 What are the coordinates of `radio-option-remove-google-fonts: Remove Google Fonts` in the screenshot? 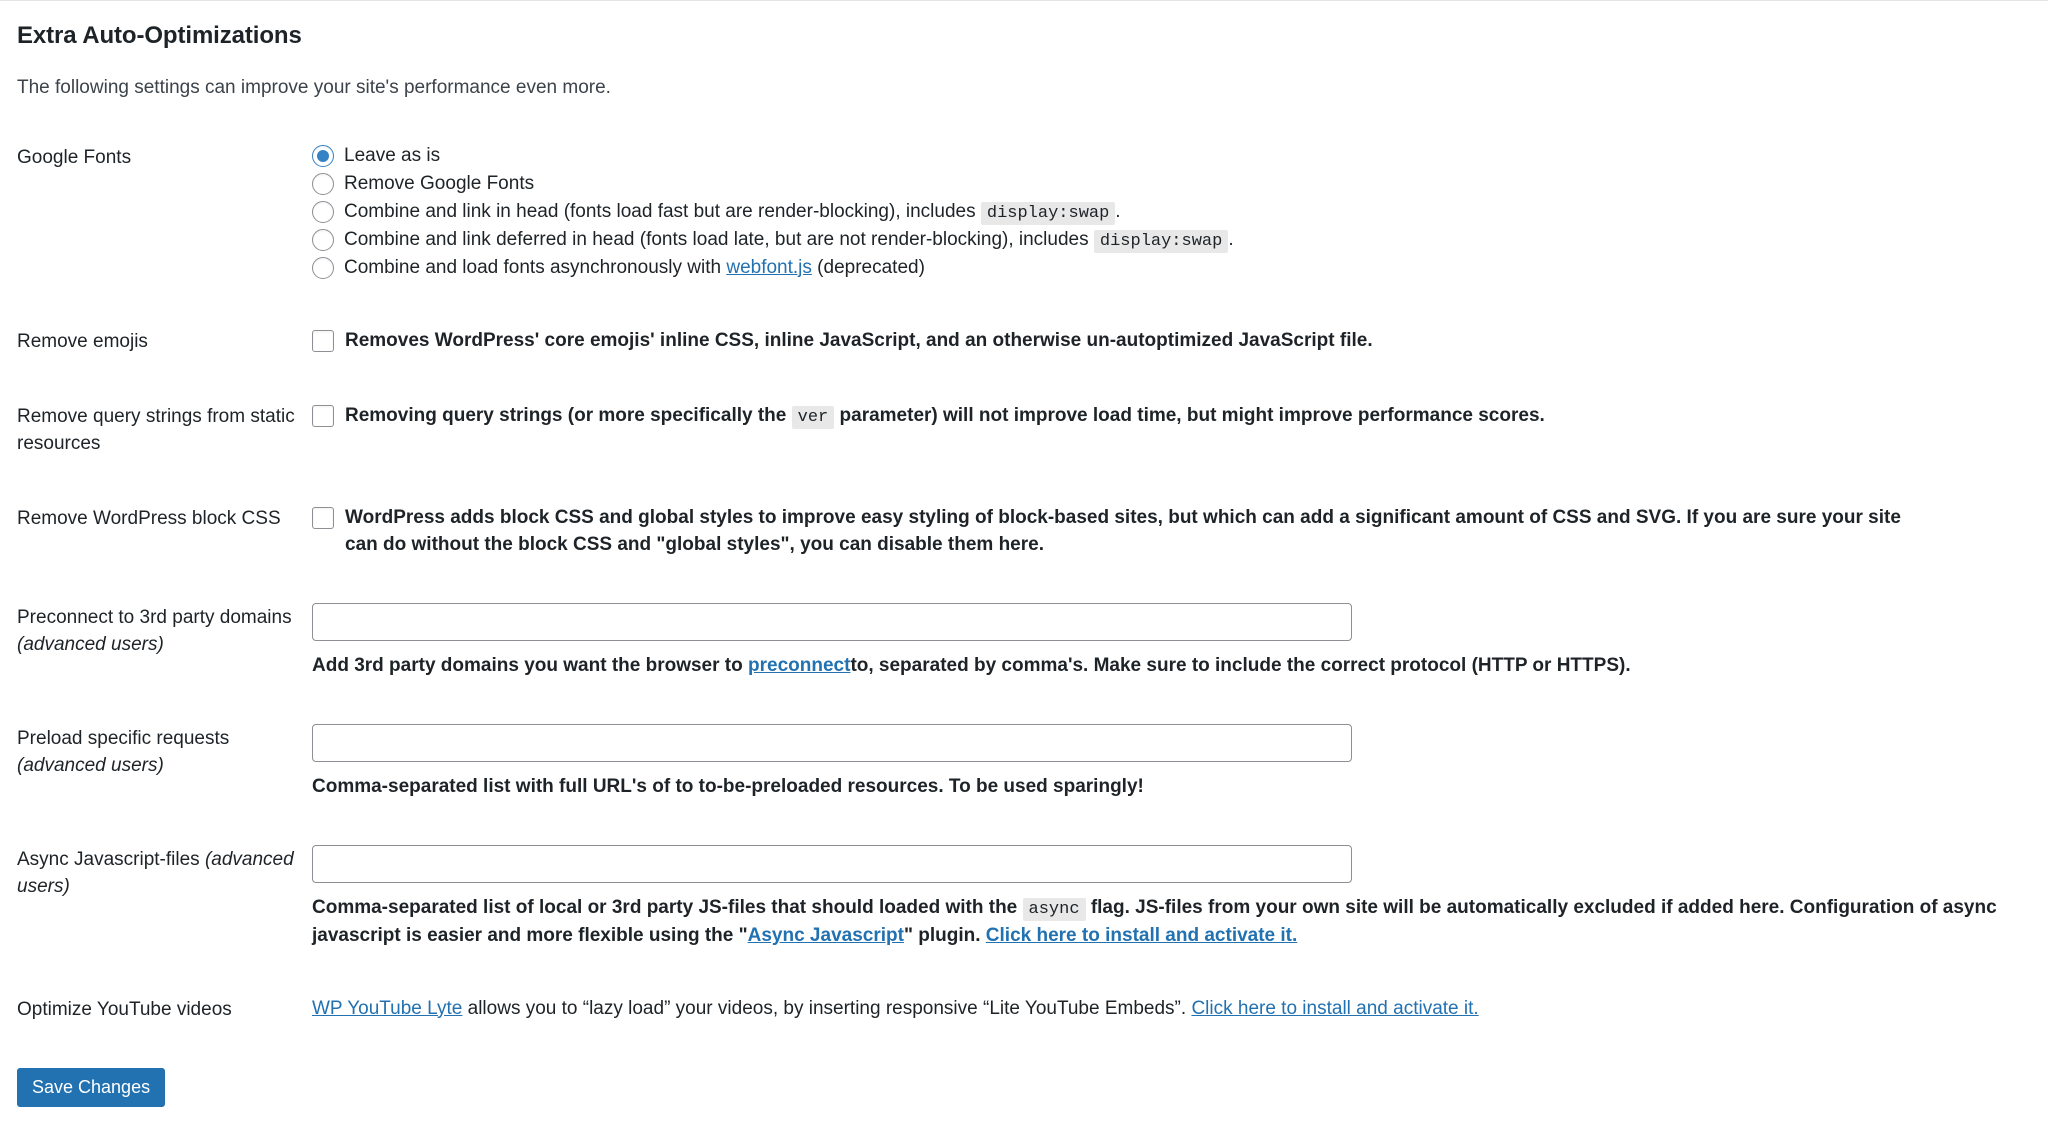 It's located at (1175, 184).